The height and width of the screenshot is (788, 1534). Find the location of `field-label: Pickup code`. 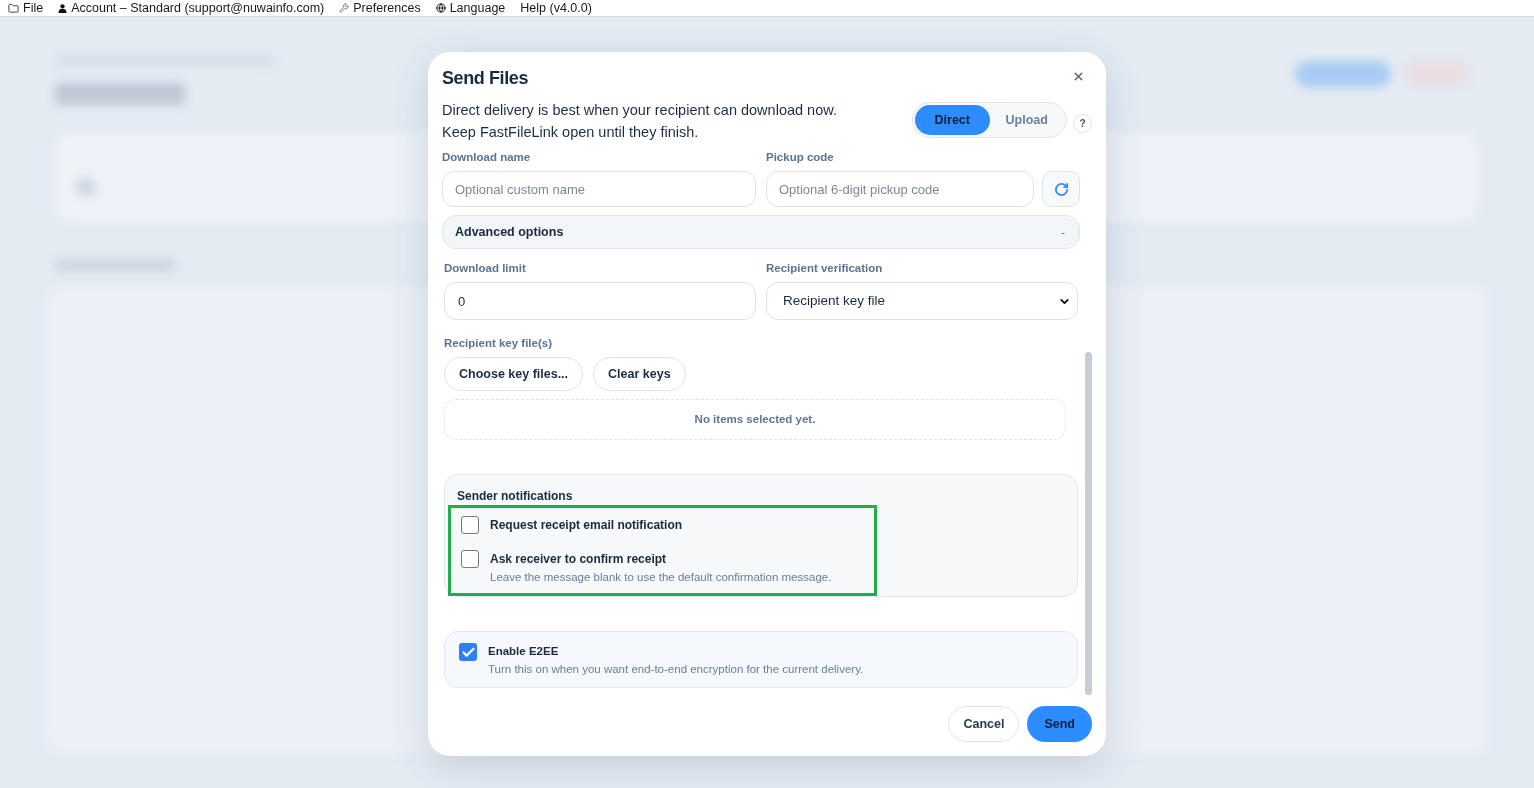

field-label: Pickup code is located at coordinates (800, 157).